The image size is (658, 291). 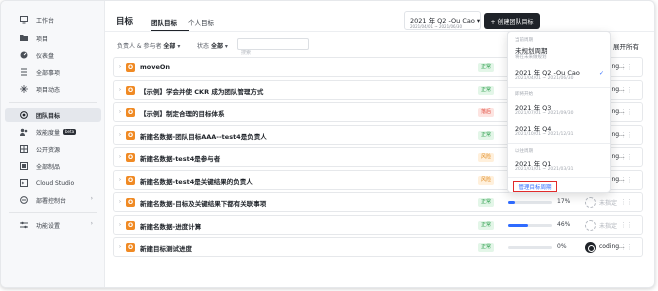 What do you see at coordinates (274, 53) in the screenshot?
I see `search-input` at bounding box center [274, 53].